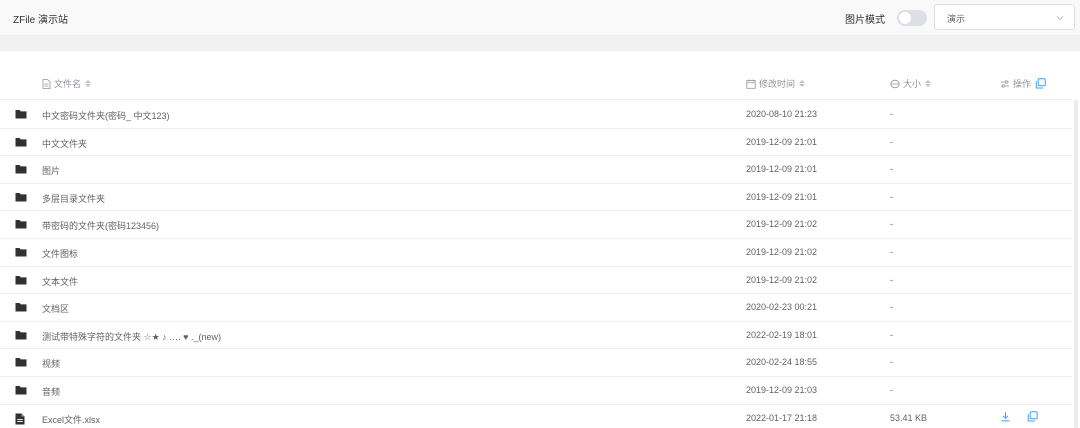 This screenshot has height=428, width=1080. Describe the element at coordinates (71, 419) in the screenshot. I see `file-name: Excel文件.xlsx` at that location.